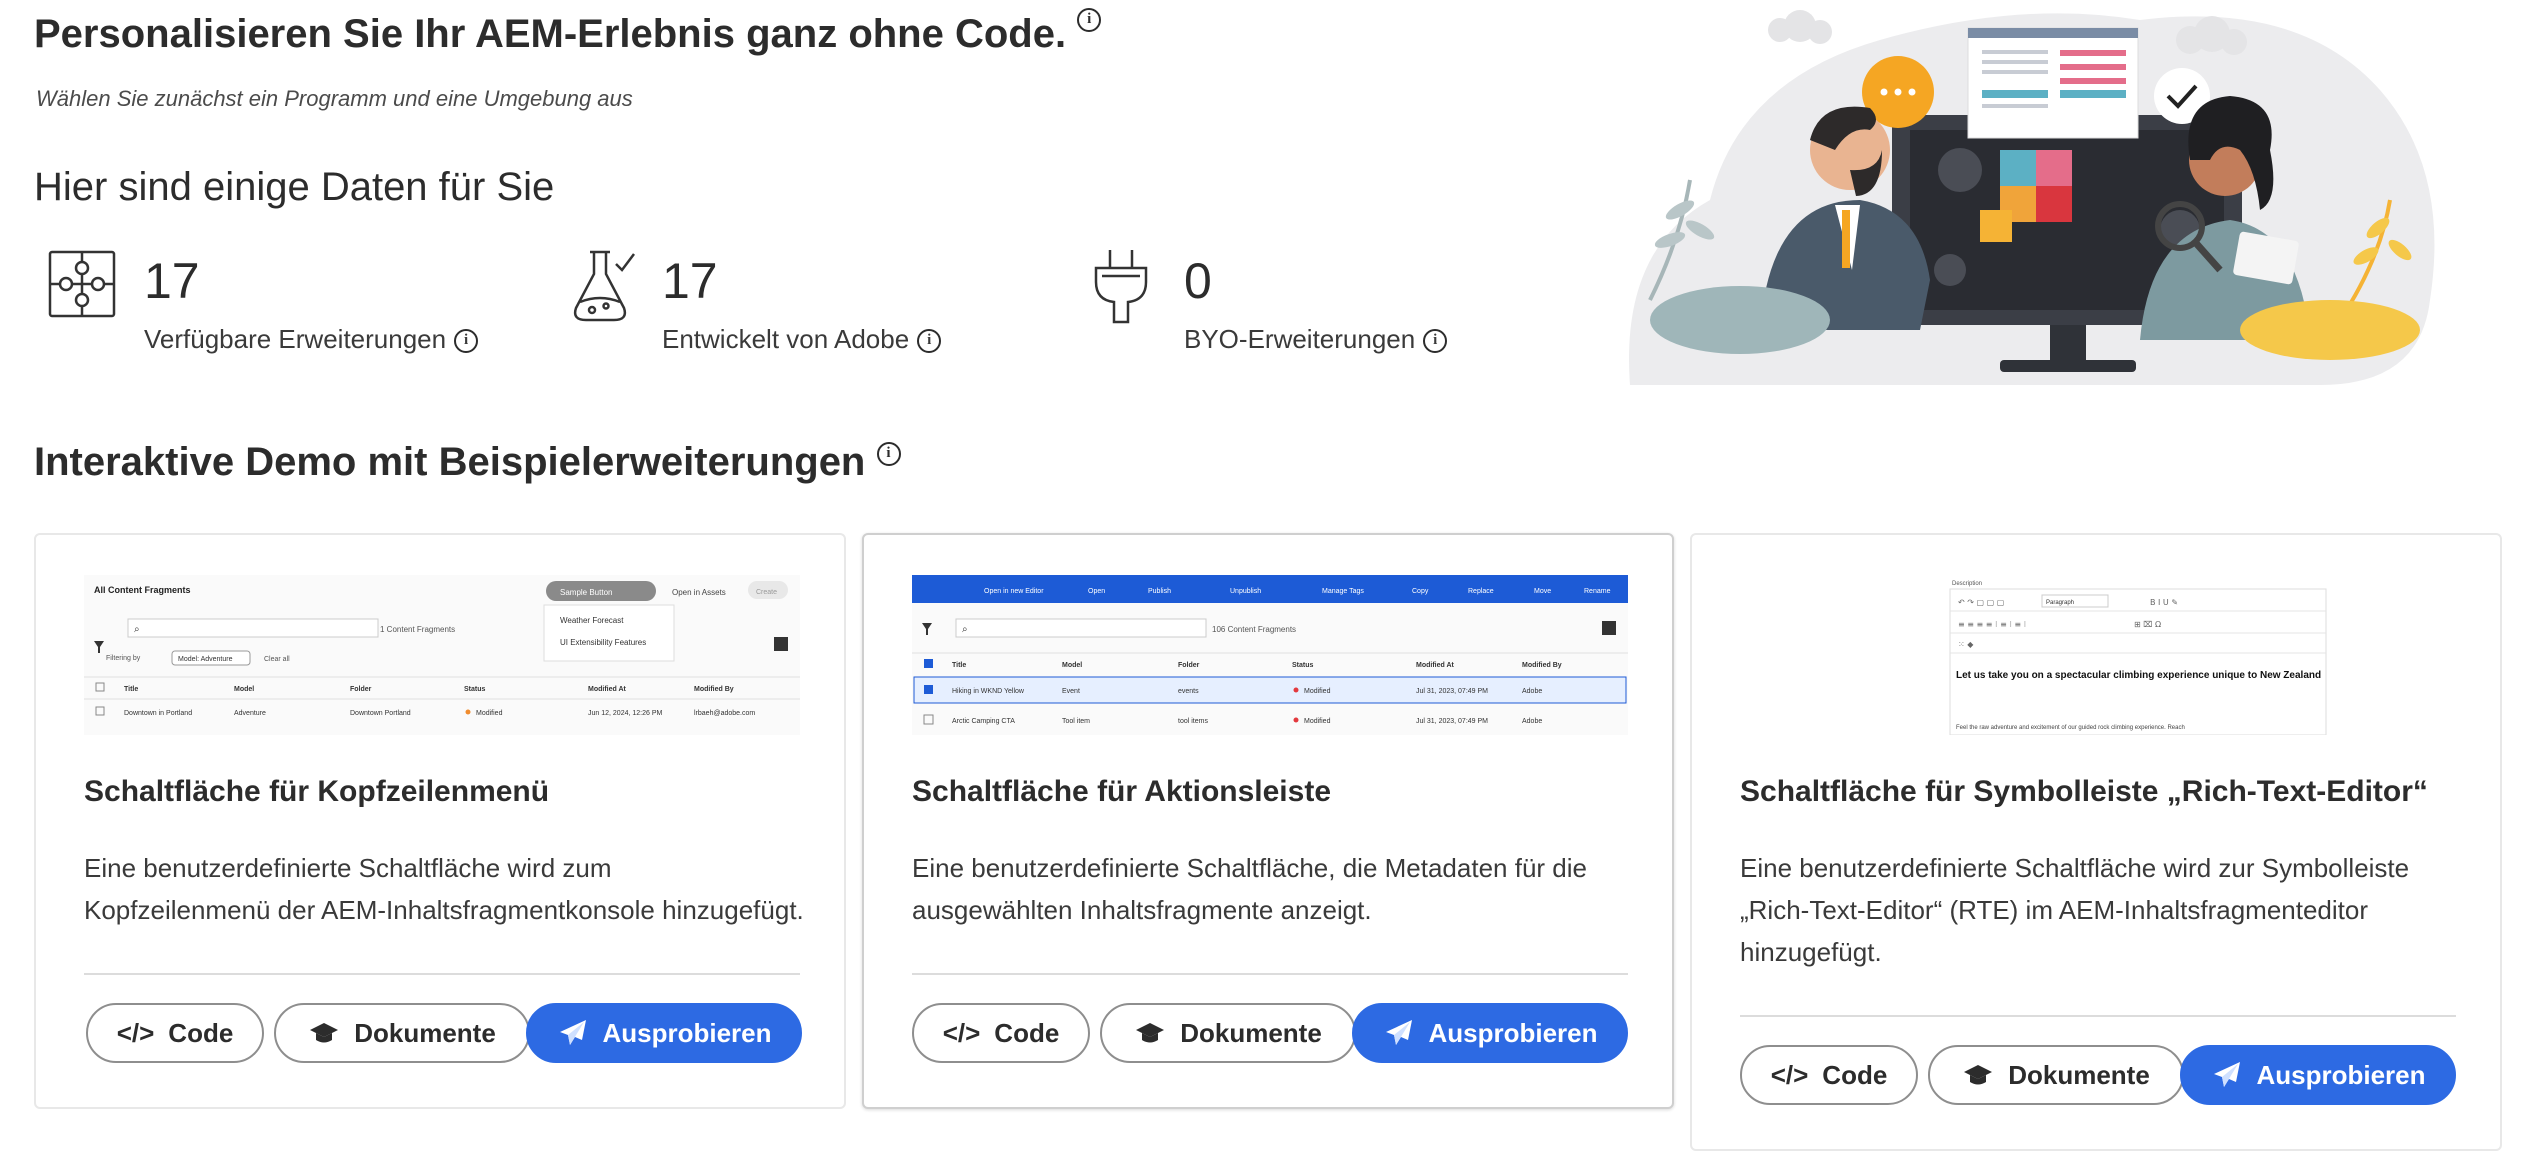 This screenshot has height=1156, width=2530. Describe the element at coordinates (277, 659) in the screenshot. I see `svg-text: Clear all` at that location.